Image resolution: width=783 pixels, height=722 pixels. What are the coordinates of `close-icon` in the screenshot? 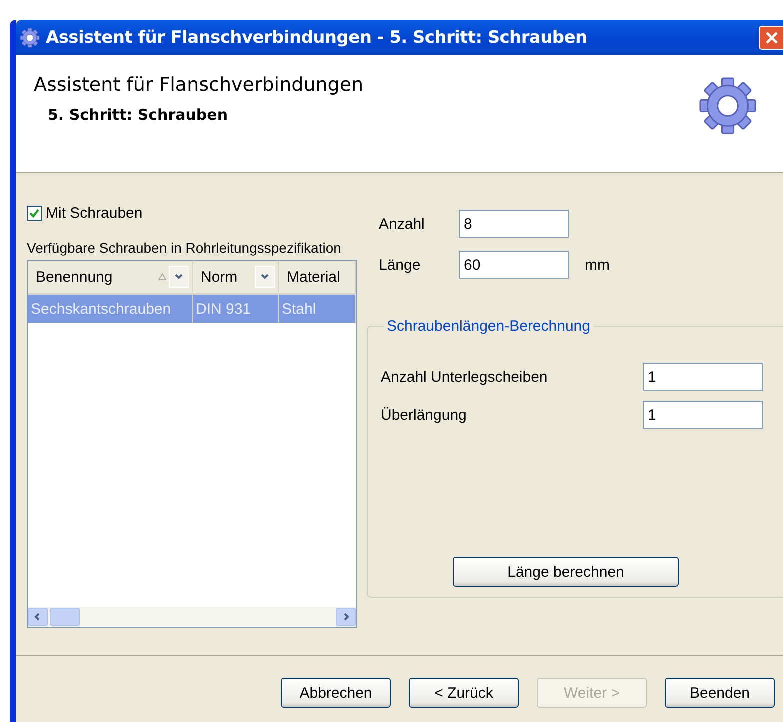 It's located at (771, 37).